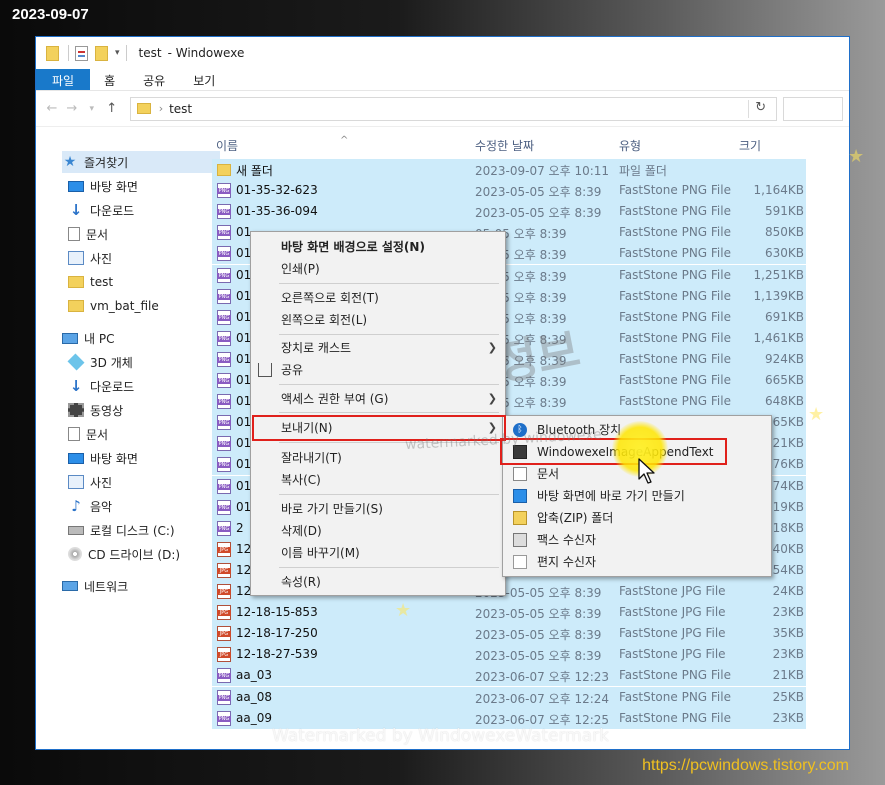 The width and height of the screenshot is (885, 785). Describe the element at coordinates (378, 553) in the screenshot. I see `menu-item-rename: 이름 바꾸기(M)` at that location.